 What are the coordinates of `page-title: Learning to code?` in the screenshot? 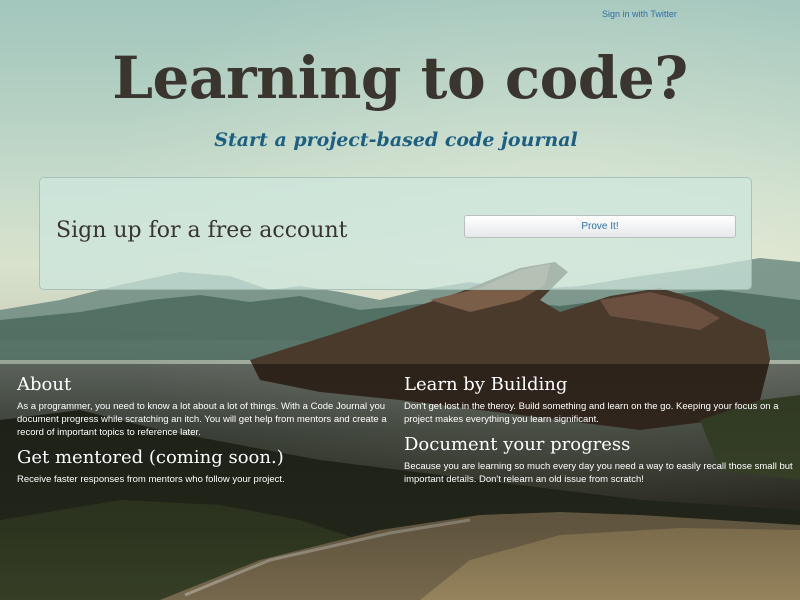 It's located at (400, 78).